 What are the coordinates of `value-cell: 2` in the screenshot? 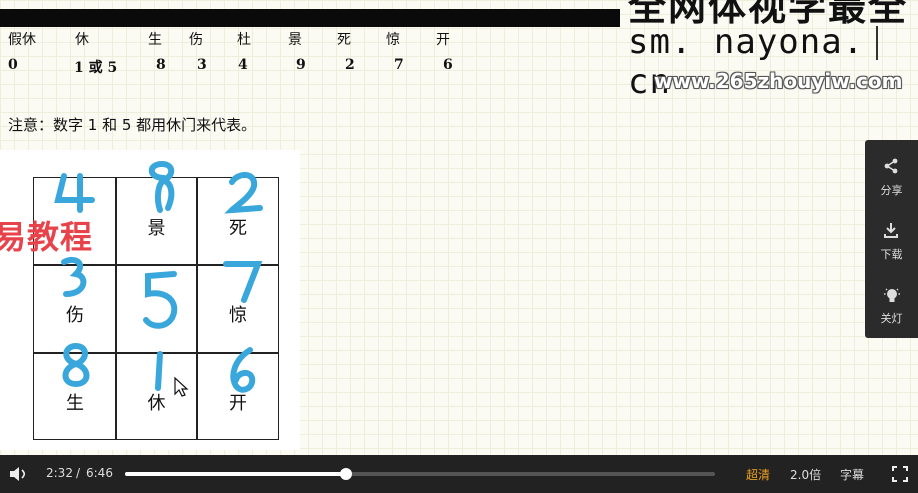 It's located at (350, 65).